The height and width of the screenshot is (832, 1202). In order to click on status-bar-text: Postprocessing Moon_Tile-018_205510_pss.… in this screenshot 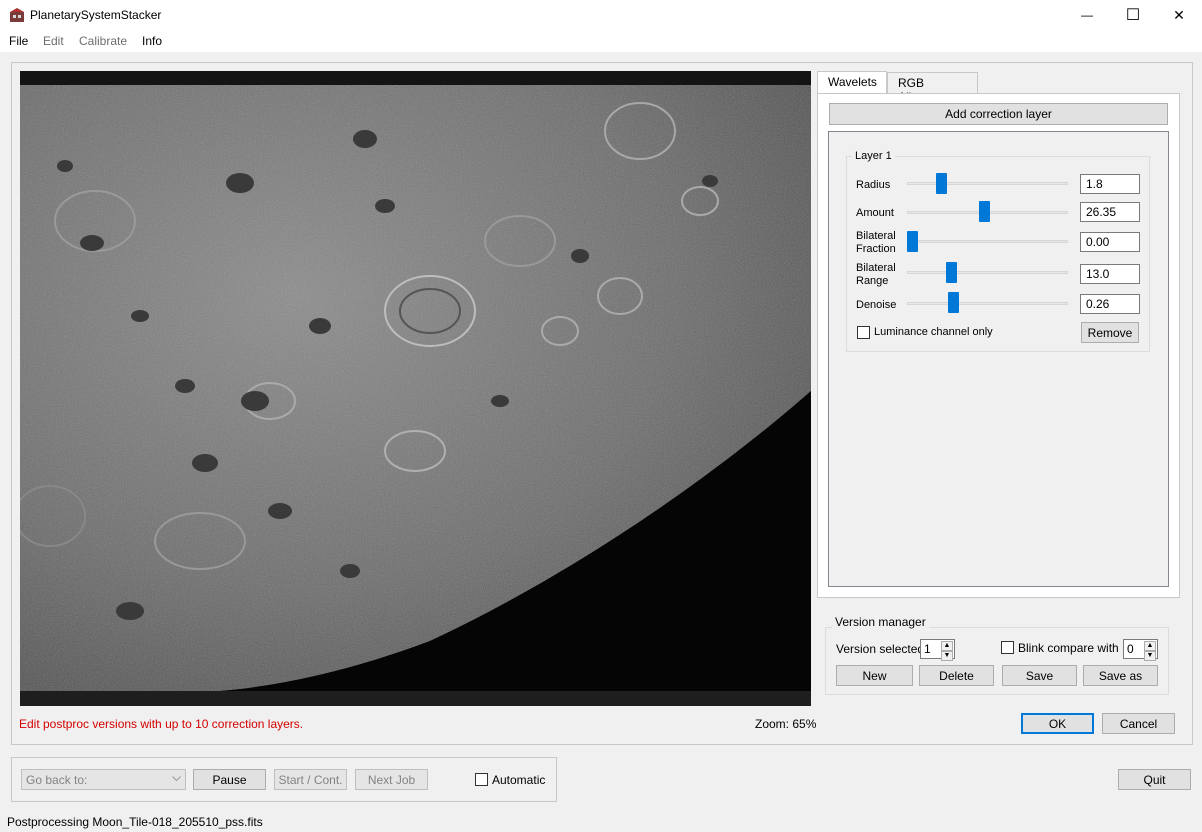, I will do `click(135, 822)`.